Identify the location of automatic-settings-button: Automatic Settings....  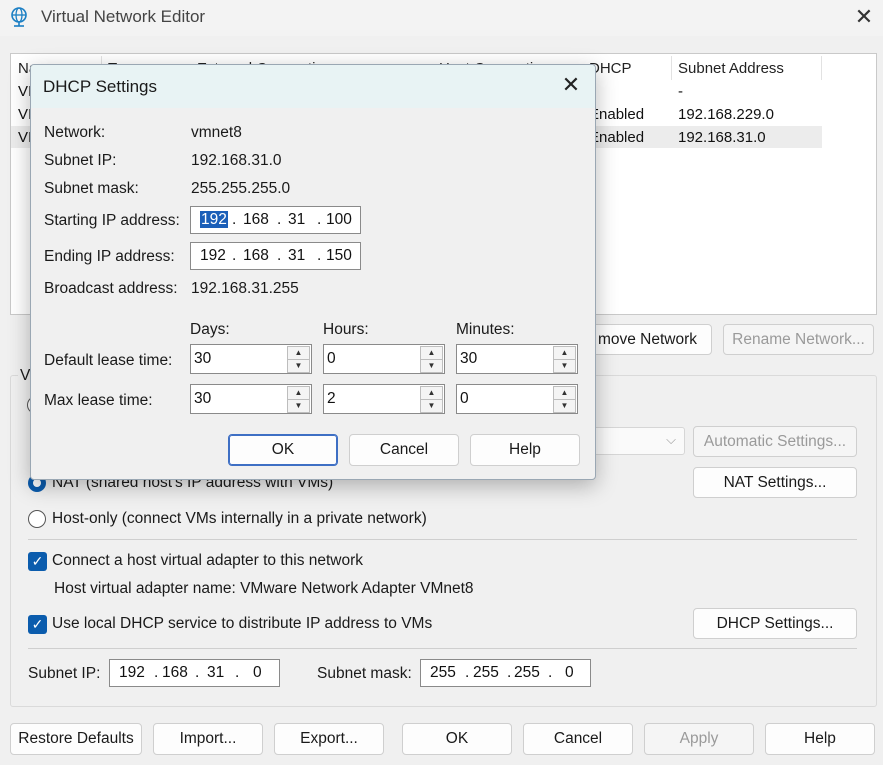
(775, 441).